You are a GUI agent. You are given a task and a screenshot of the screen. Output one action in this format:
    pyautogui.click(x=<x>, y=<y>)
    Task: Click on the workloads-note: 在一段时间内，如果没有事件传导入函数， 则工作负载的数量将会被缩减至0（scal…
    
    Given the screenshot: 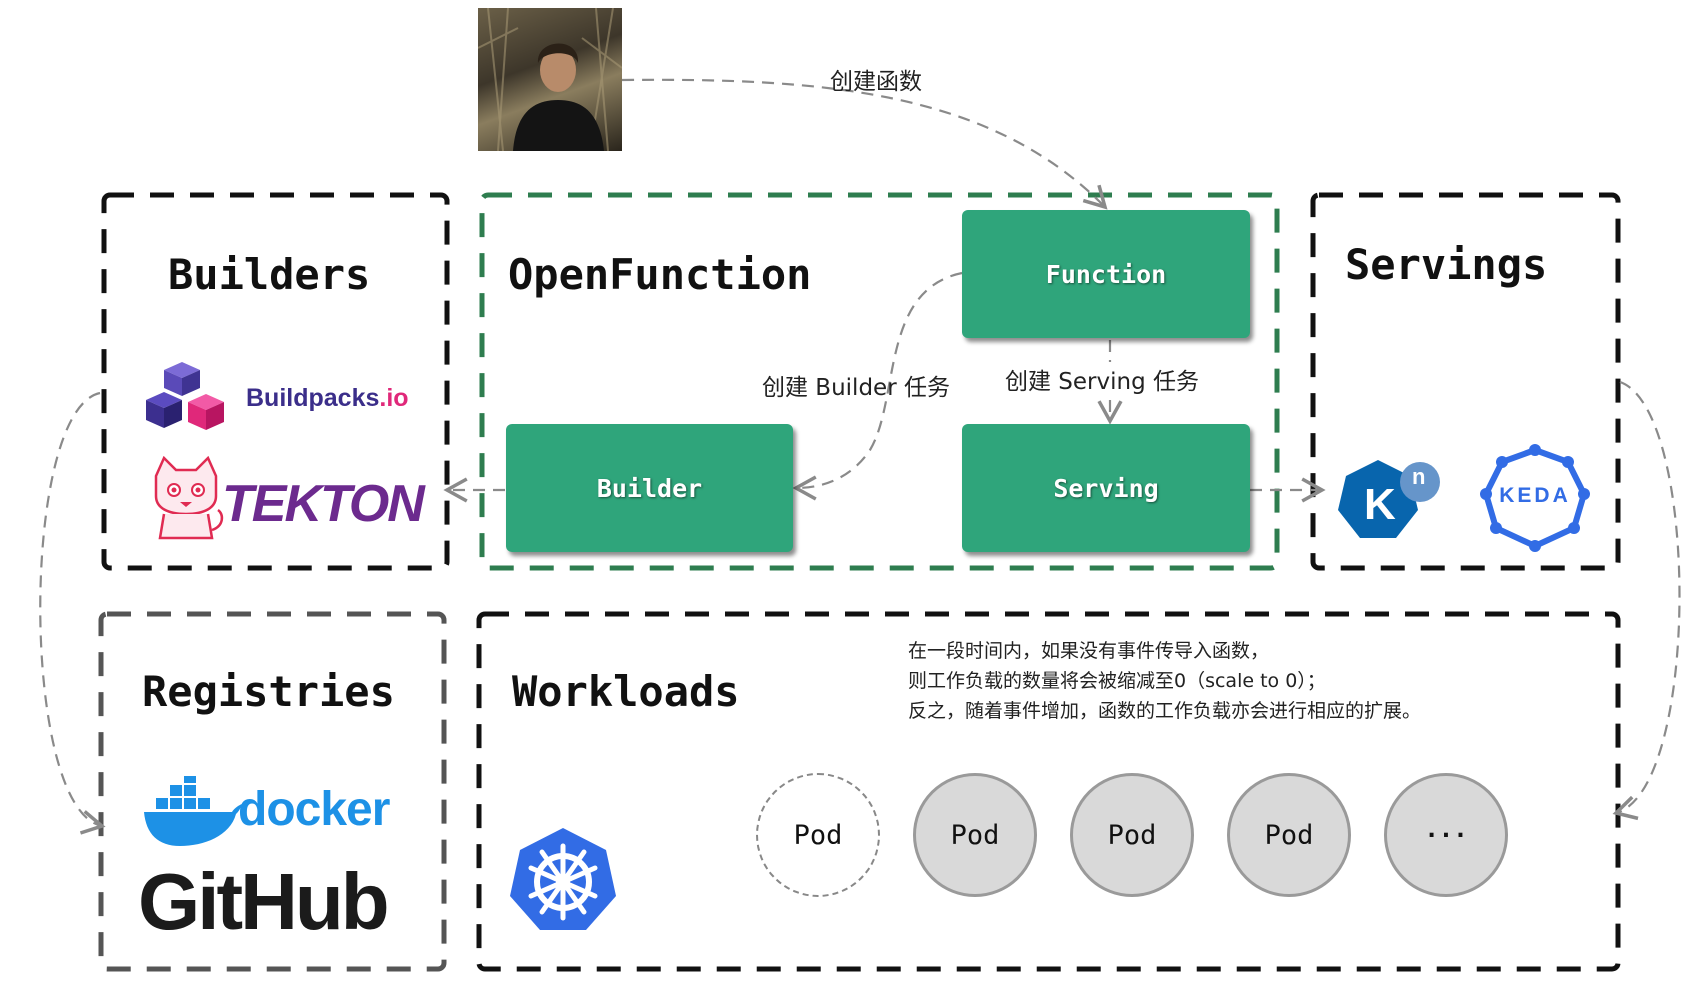 What is the action you would take?
    pyautogui.click(x=1164, y=681)
    